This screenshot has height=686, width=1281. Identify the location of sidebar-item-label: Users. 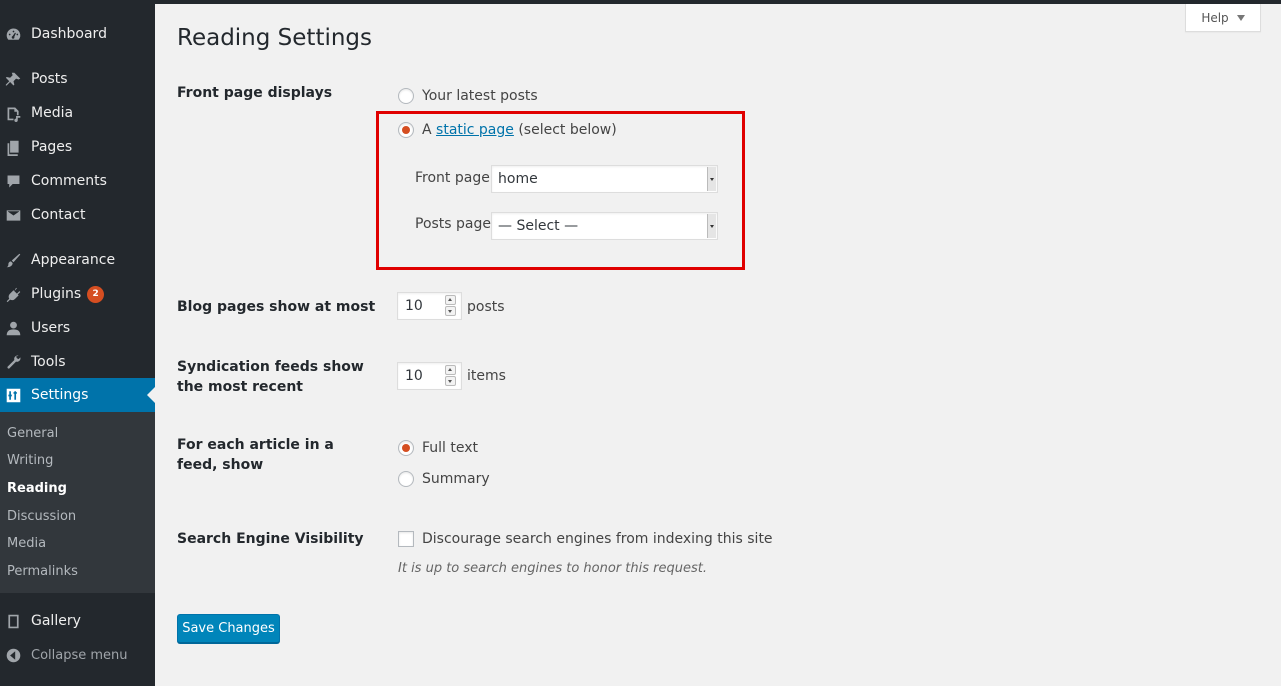
(51, 328).